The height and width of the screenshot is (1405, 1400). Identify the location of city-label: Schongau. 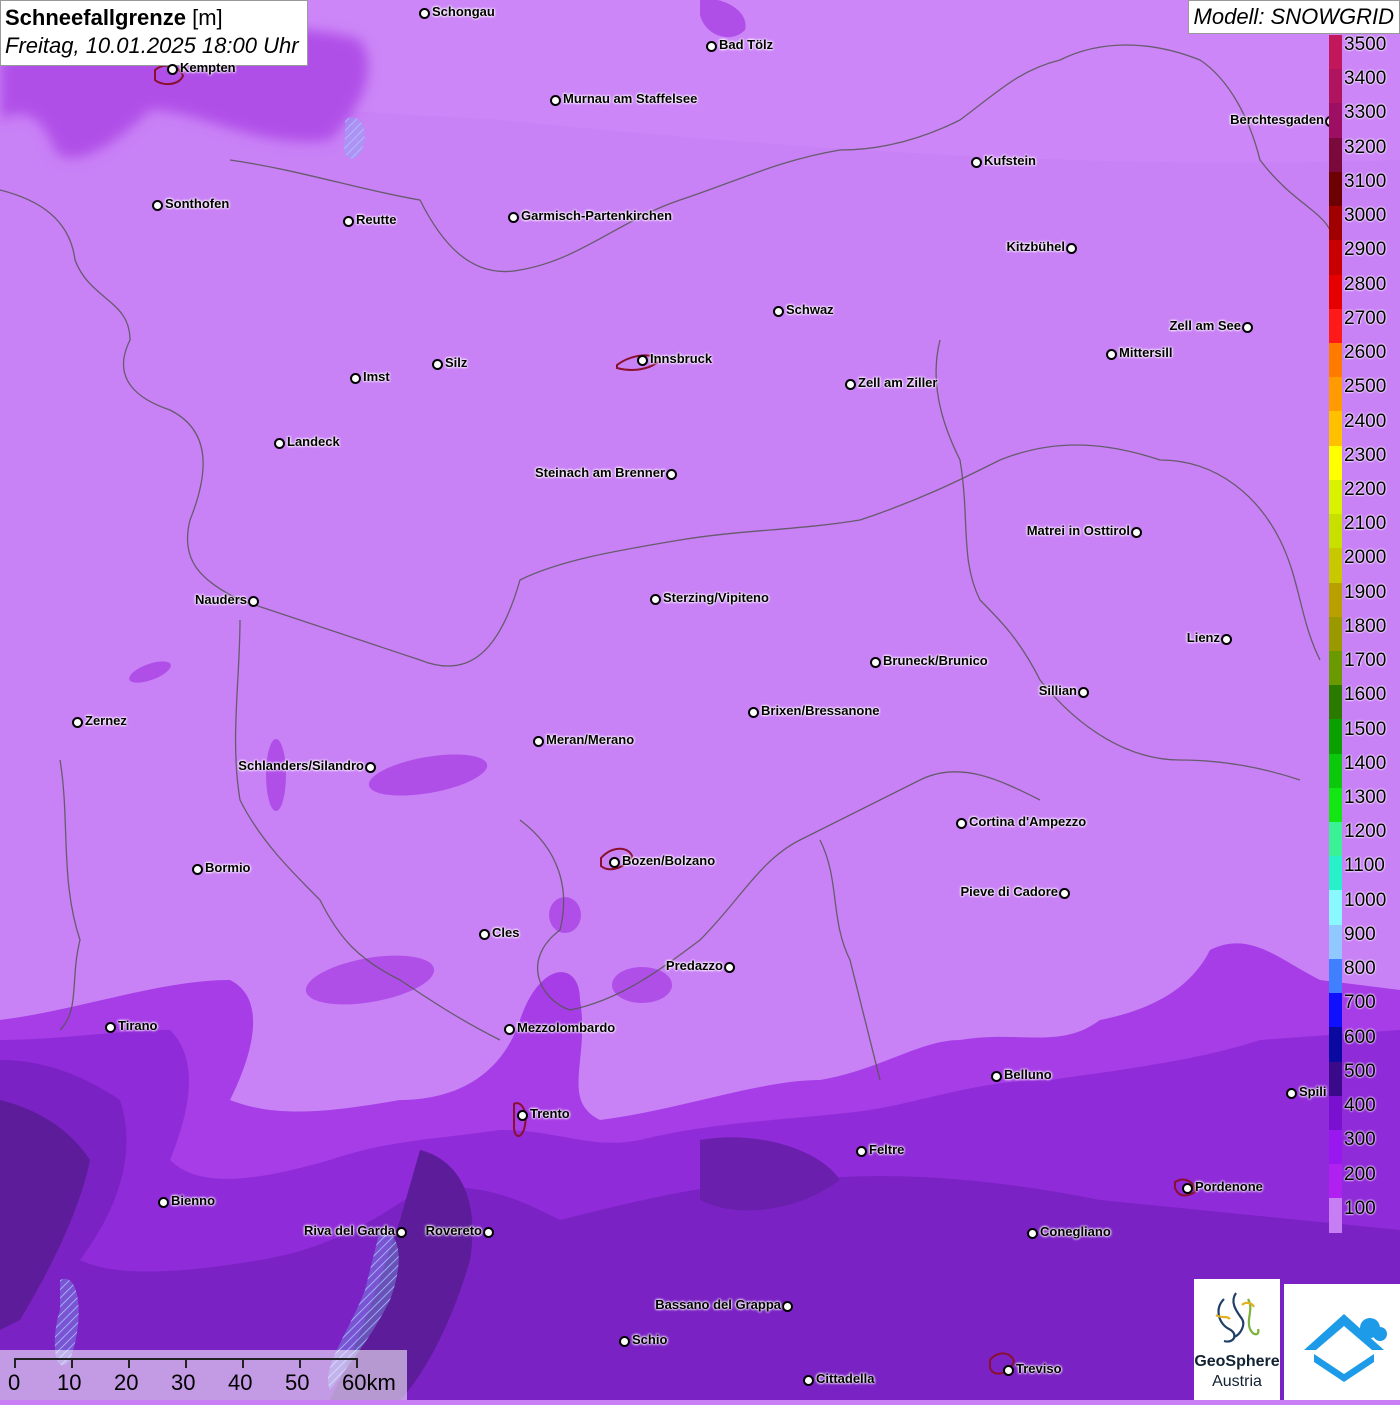
(463, 11).